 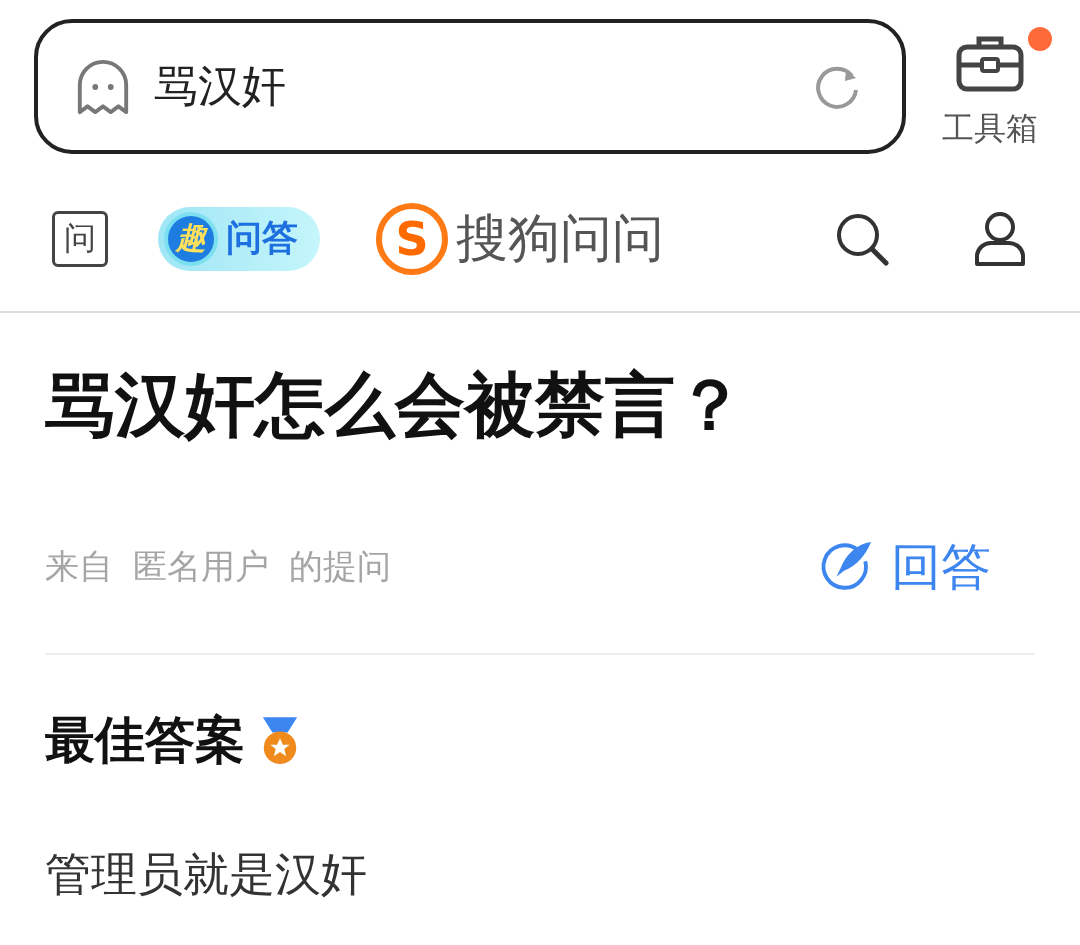 I want to click on badge-label: 问答, so click(x=262, y=238).